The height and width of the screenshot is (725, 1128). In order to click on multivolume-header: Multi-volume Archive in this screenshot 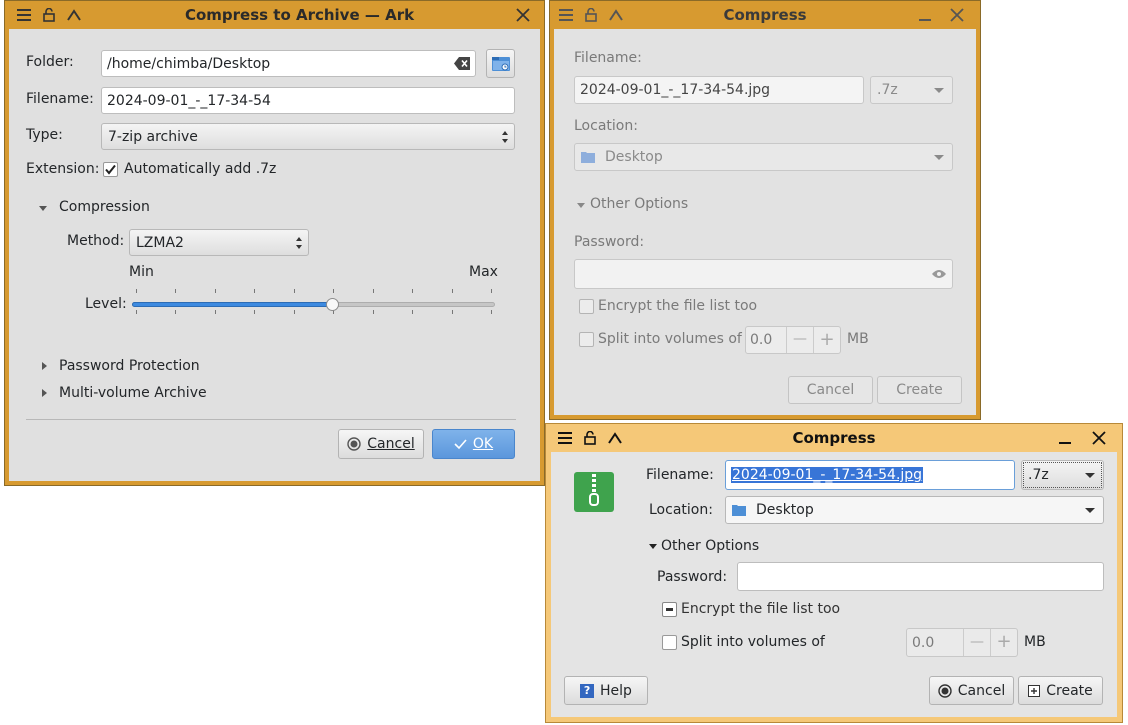, I will do `click(133, 393)`.